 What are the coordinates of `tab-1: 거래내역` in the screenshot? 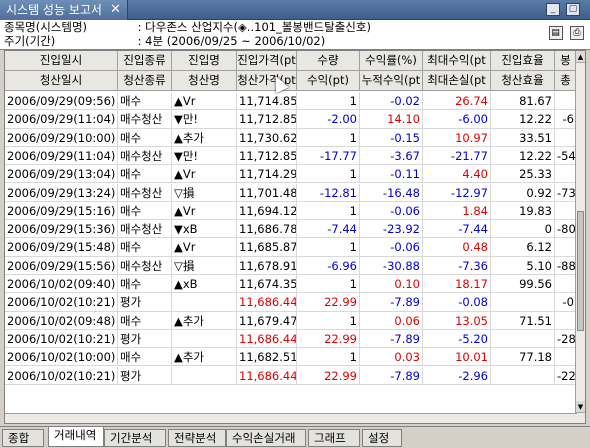 It's located at (76, 437).